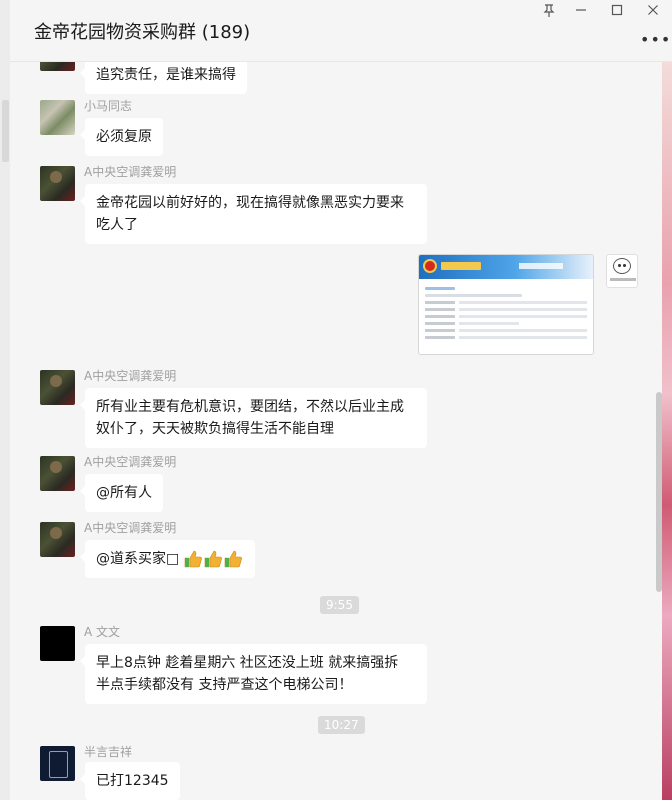  I want to click on more-options-icon: •••, so click(655, 39).